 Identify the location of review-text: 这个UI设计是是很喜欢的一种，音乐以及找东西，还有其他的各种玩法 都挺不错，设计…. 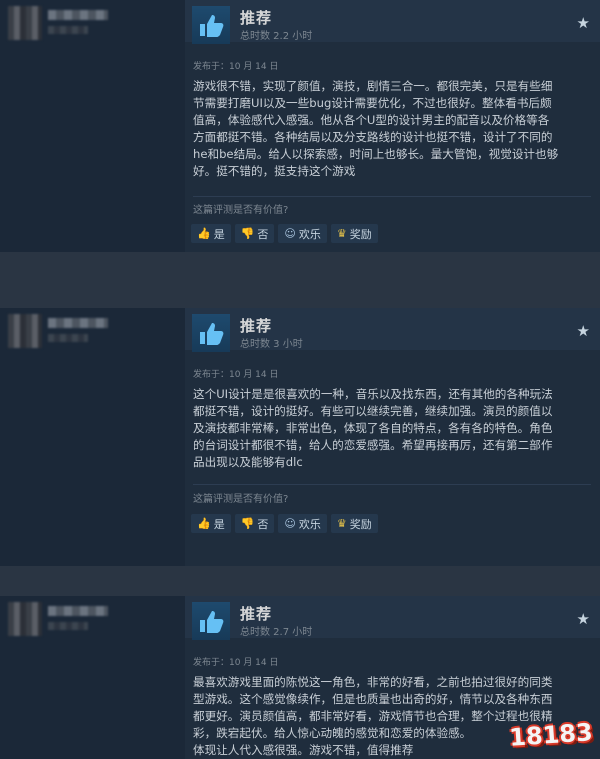
(373, 428).